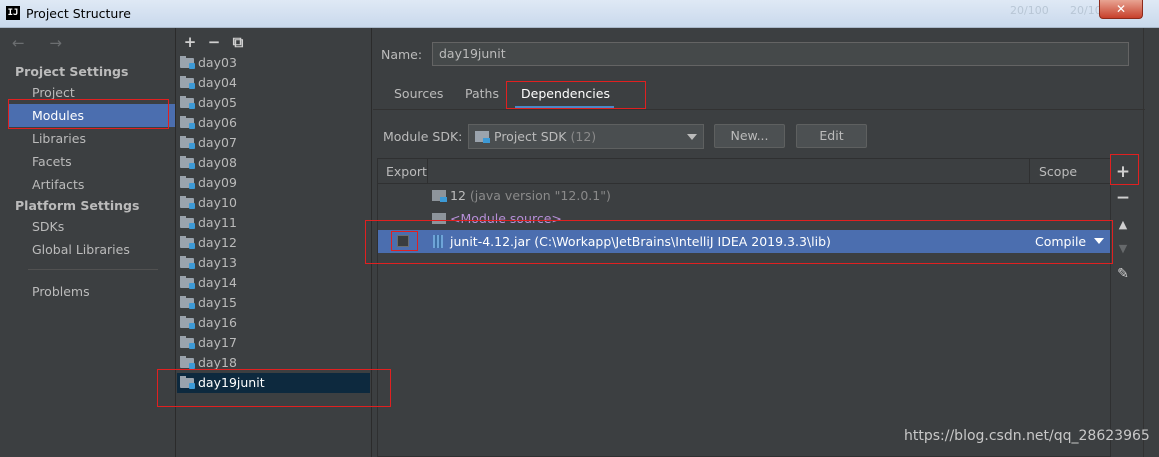 This screenshot has width=1159, height=457. I want to click on scope-dropdown: Compile, so click(1060, 241).